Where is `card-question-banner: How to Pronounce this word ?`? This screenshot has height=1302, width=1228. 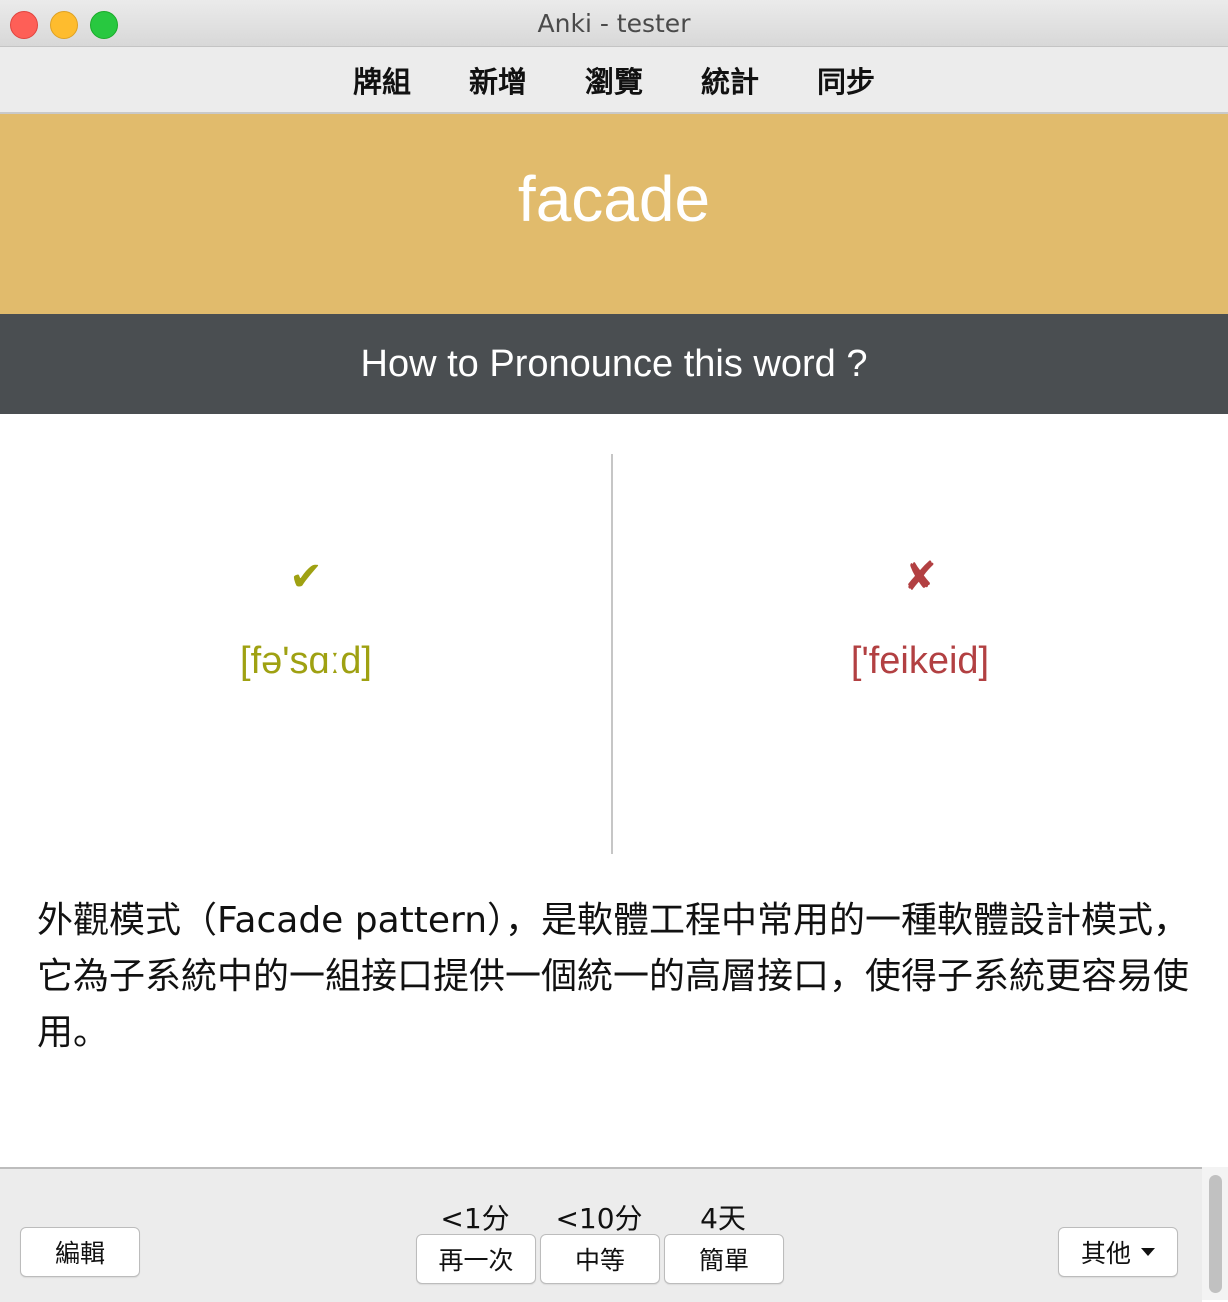 card-question-banner: How to Pronounce this word ? is located at coordinates (614, 364).